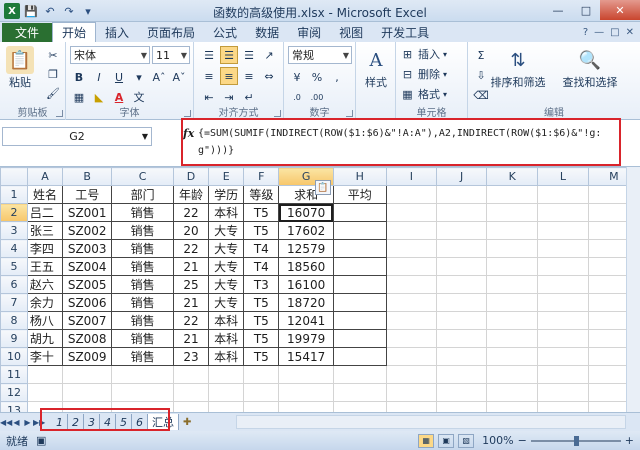  What do you see at coordinates (297, 77) in the screenshot?
I see `currency-icon: ¥` at bounding box center [297, 77].